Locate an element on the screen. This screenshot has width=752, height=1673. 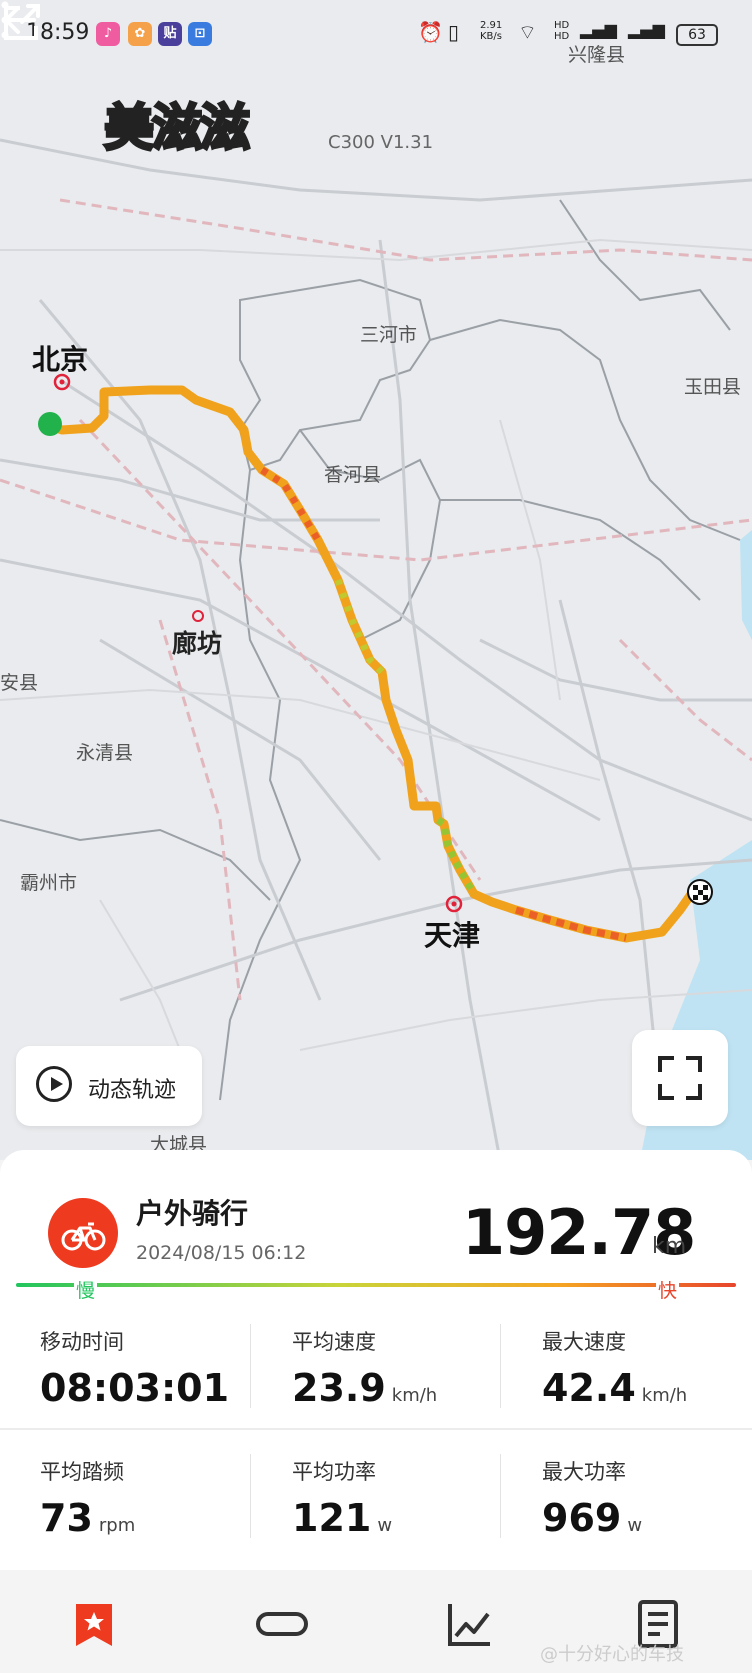
signal-5g-icon: ▂▄▆ is located at coordinates (646, 29).